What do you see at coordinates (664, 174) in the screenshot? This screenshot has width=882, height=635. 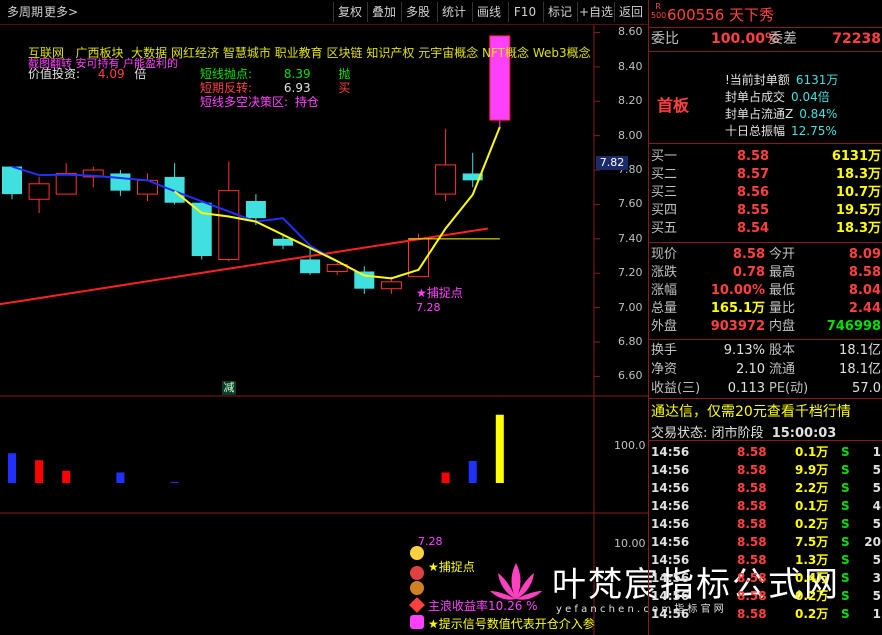 I see `buy-row-label: 买二` at bounding box center [664, 174].